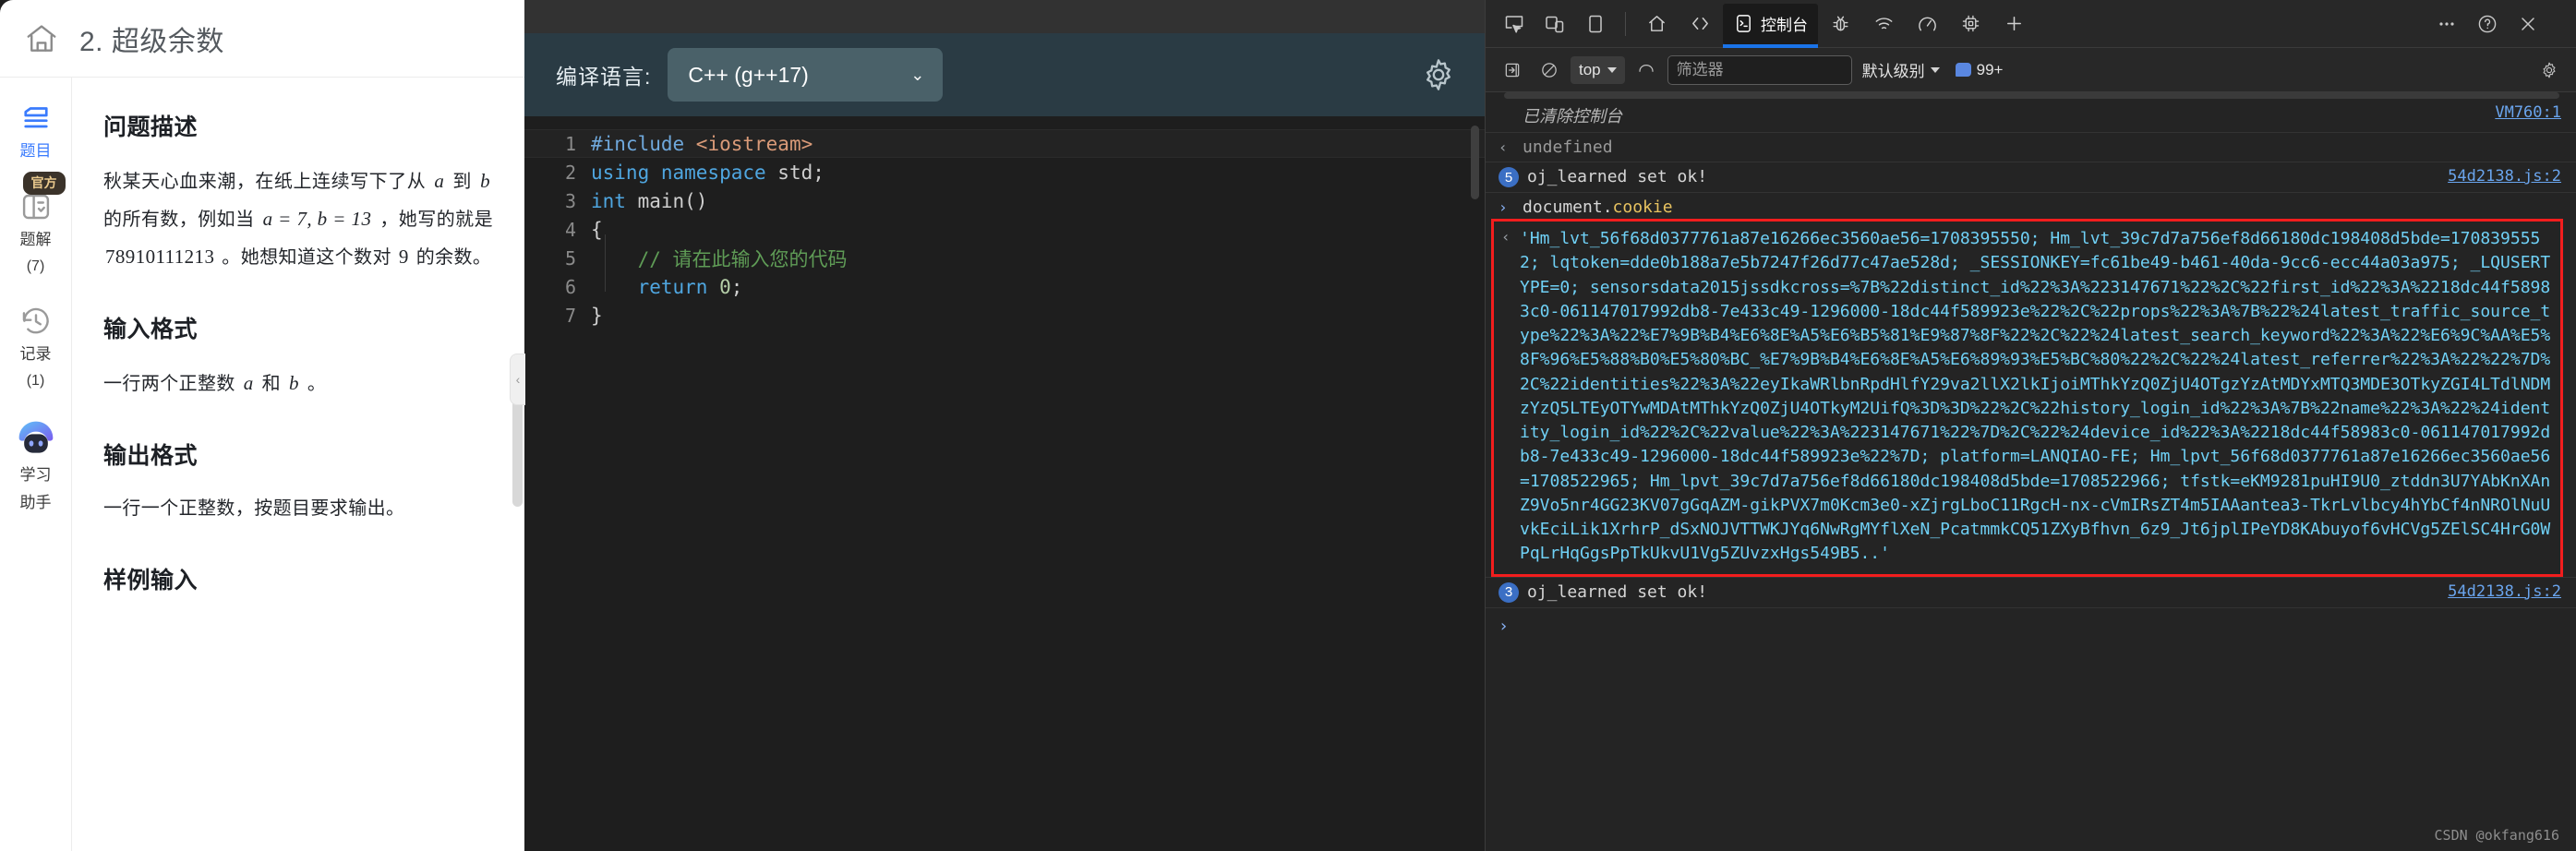  Describe the element at coordinates (2042, 207) in the screenshot. I see `console-input-expression: document.cookie` at that location.